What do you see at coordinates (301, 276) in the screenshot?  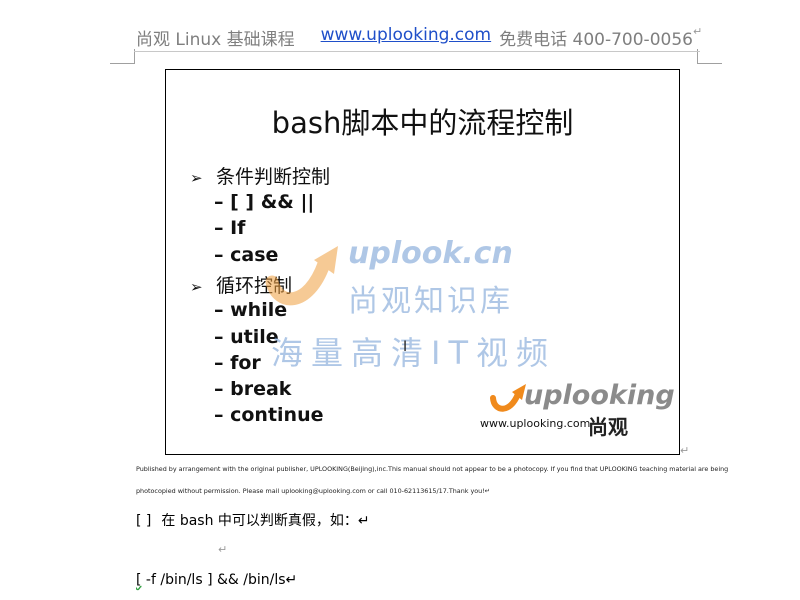 I see `swoosh-arrow-icon` at bounding box center [301, 276].